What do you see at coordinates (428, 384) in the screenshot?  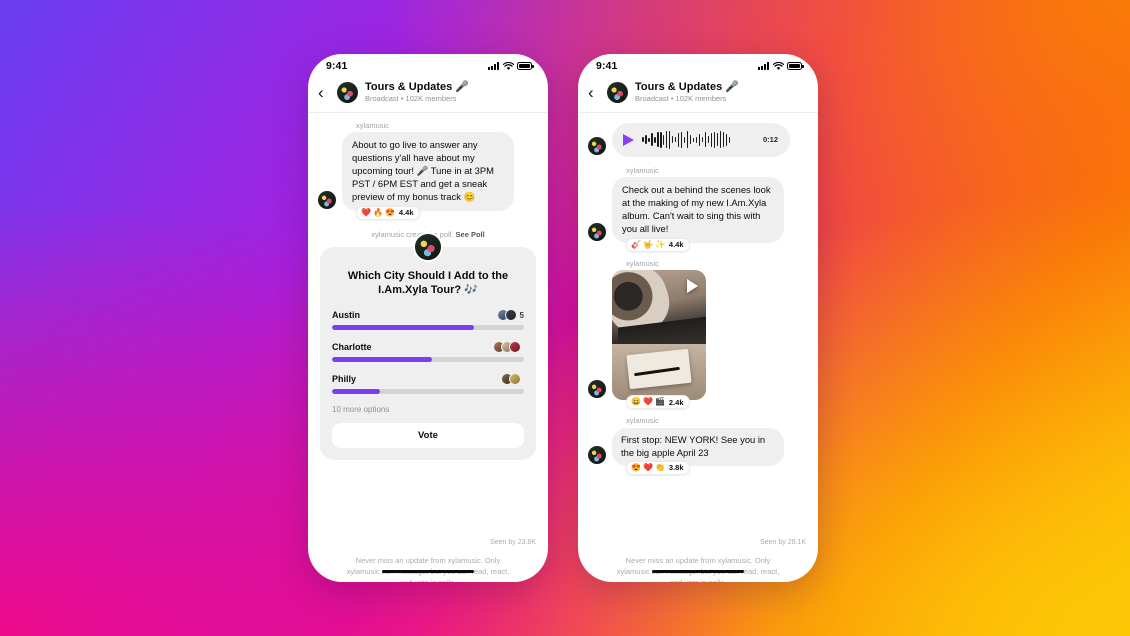 I see `poll-option: Philly` at bounding box center [428, 384].